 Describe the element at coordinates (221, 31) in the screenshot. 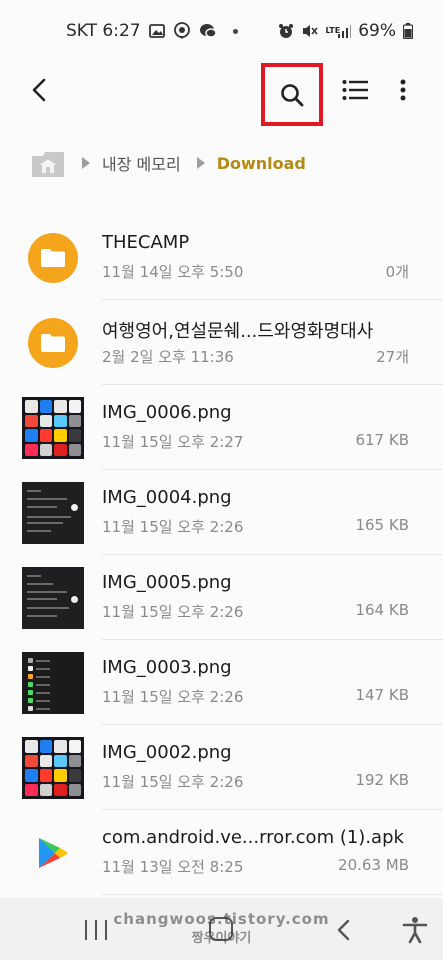

I see `status-bar: SKT 6:27 LTE 69%` at that location.